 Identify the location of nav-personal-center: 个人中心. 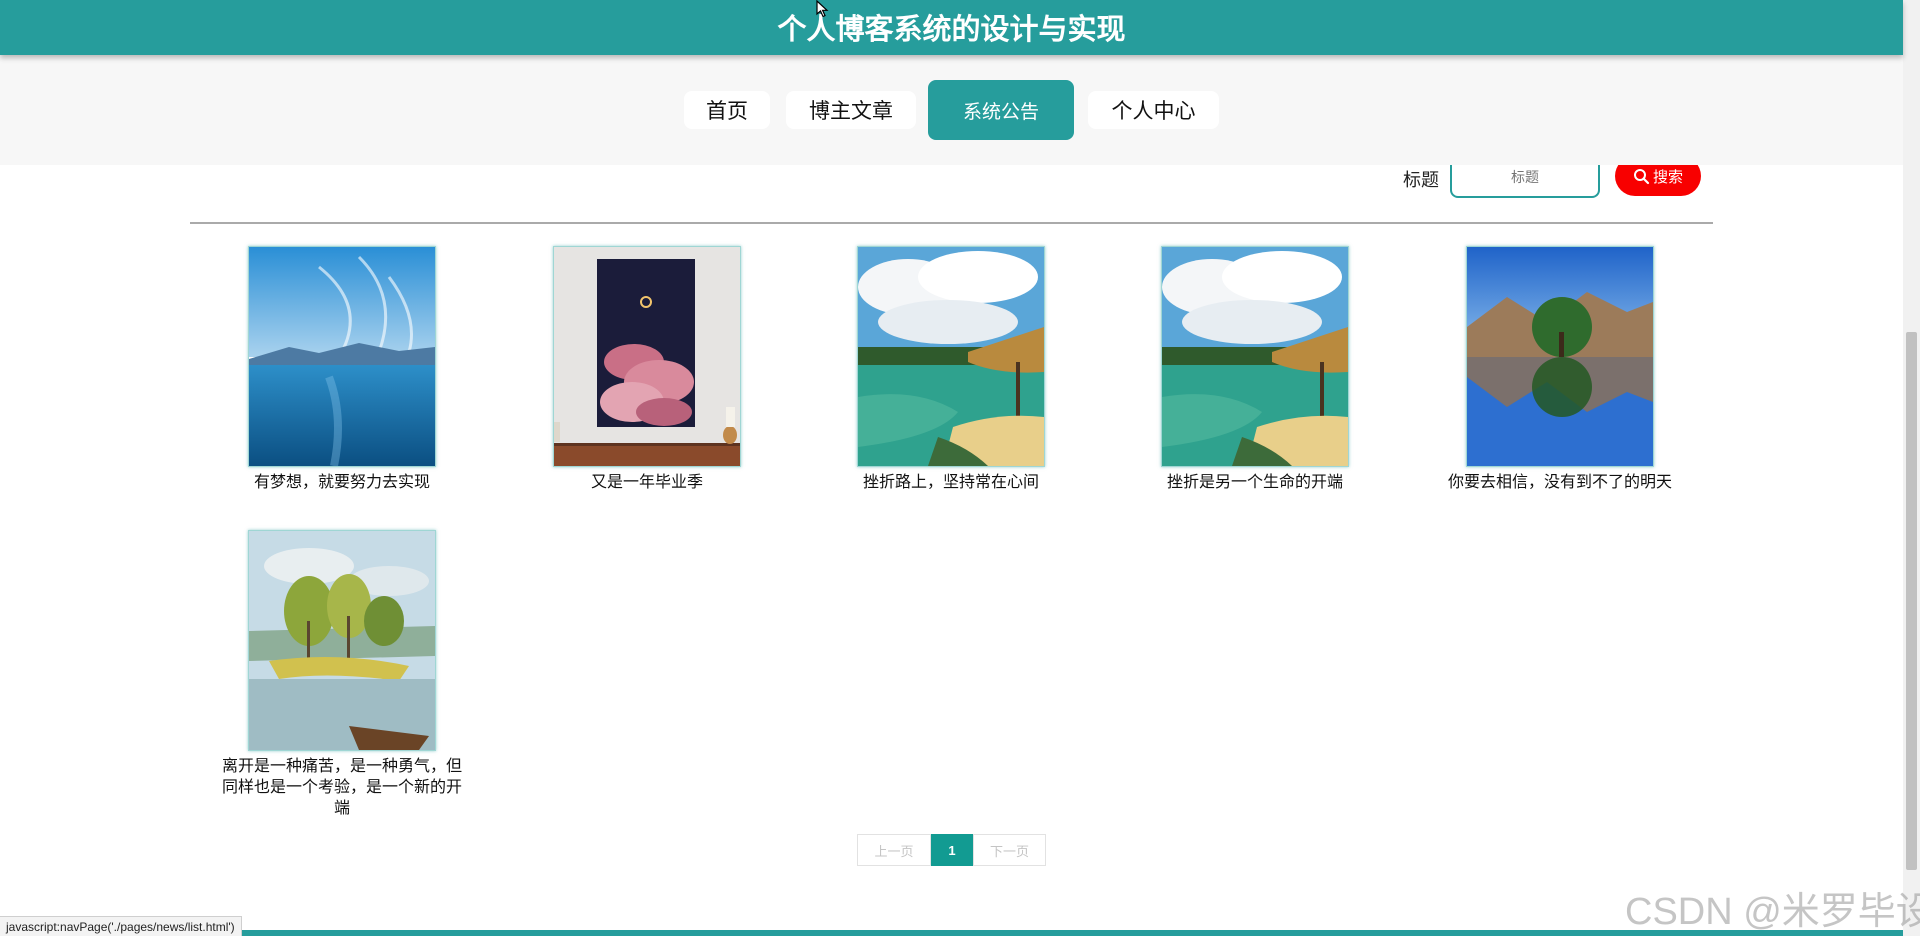
(1153, 110).